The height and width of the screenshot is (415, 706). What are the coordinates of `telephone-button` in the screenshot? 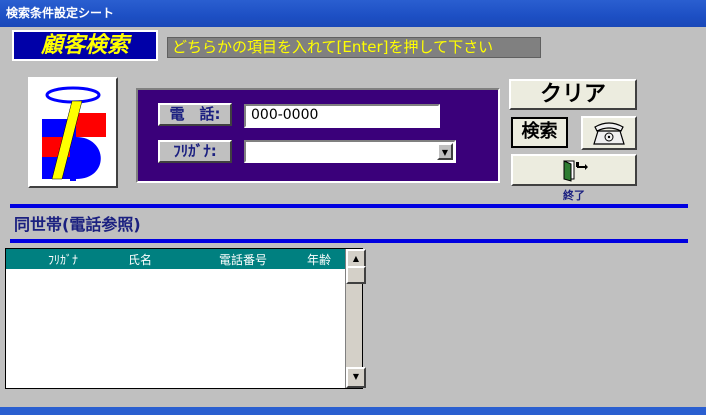 It's located at (609, 133).